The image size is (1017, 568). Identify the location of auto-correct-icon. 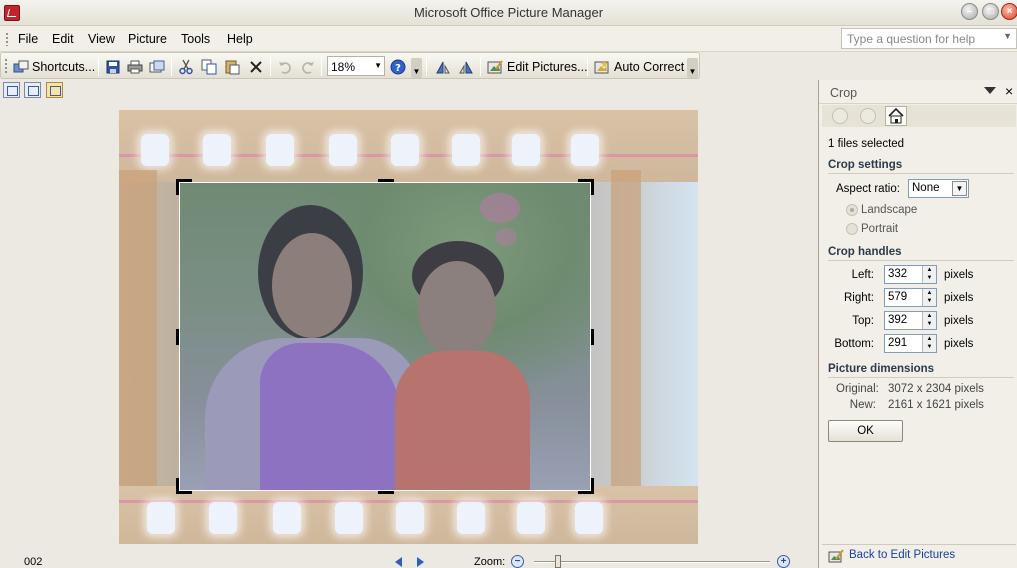
(601, 66).